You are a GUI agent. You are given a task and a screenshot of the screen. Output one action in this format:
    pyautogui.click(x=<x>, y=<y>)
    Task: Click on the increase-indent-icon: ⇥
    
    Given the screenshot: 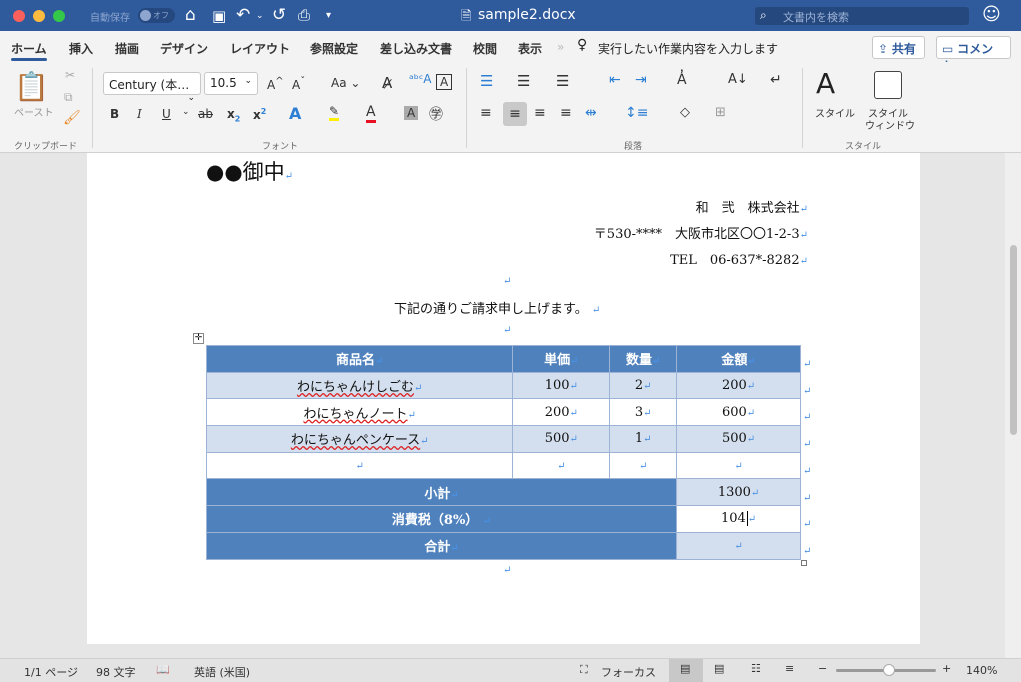 What is the action you would take?
    pyautogui.click(x=641, y=80)
    